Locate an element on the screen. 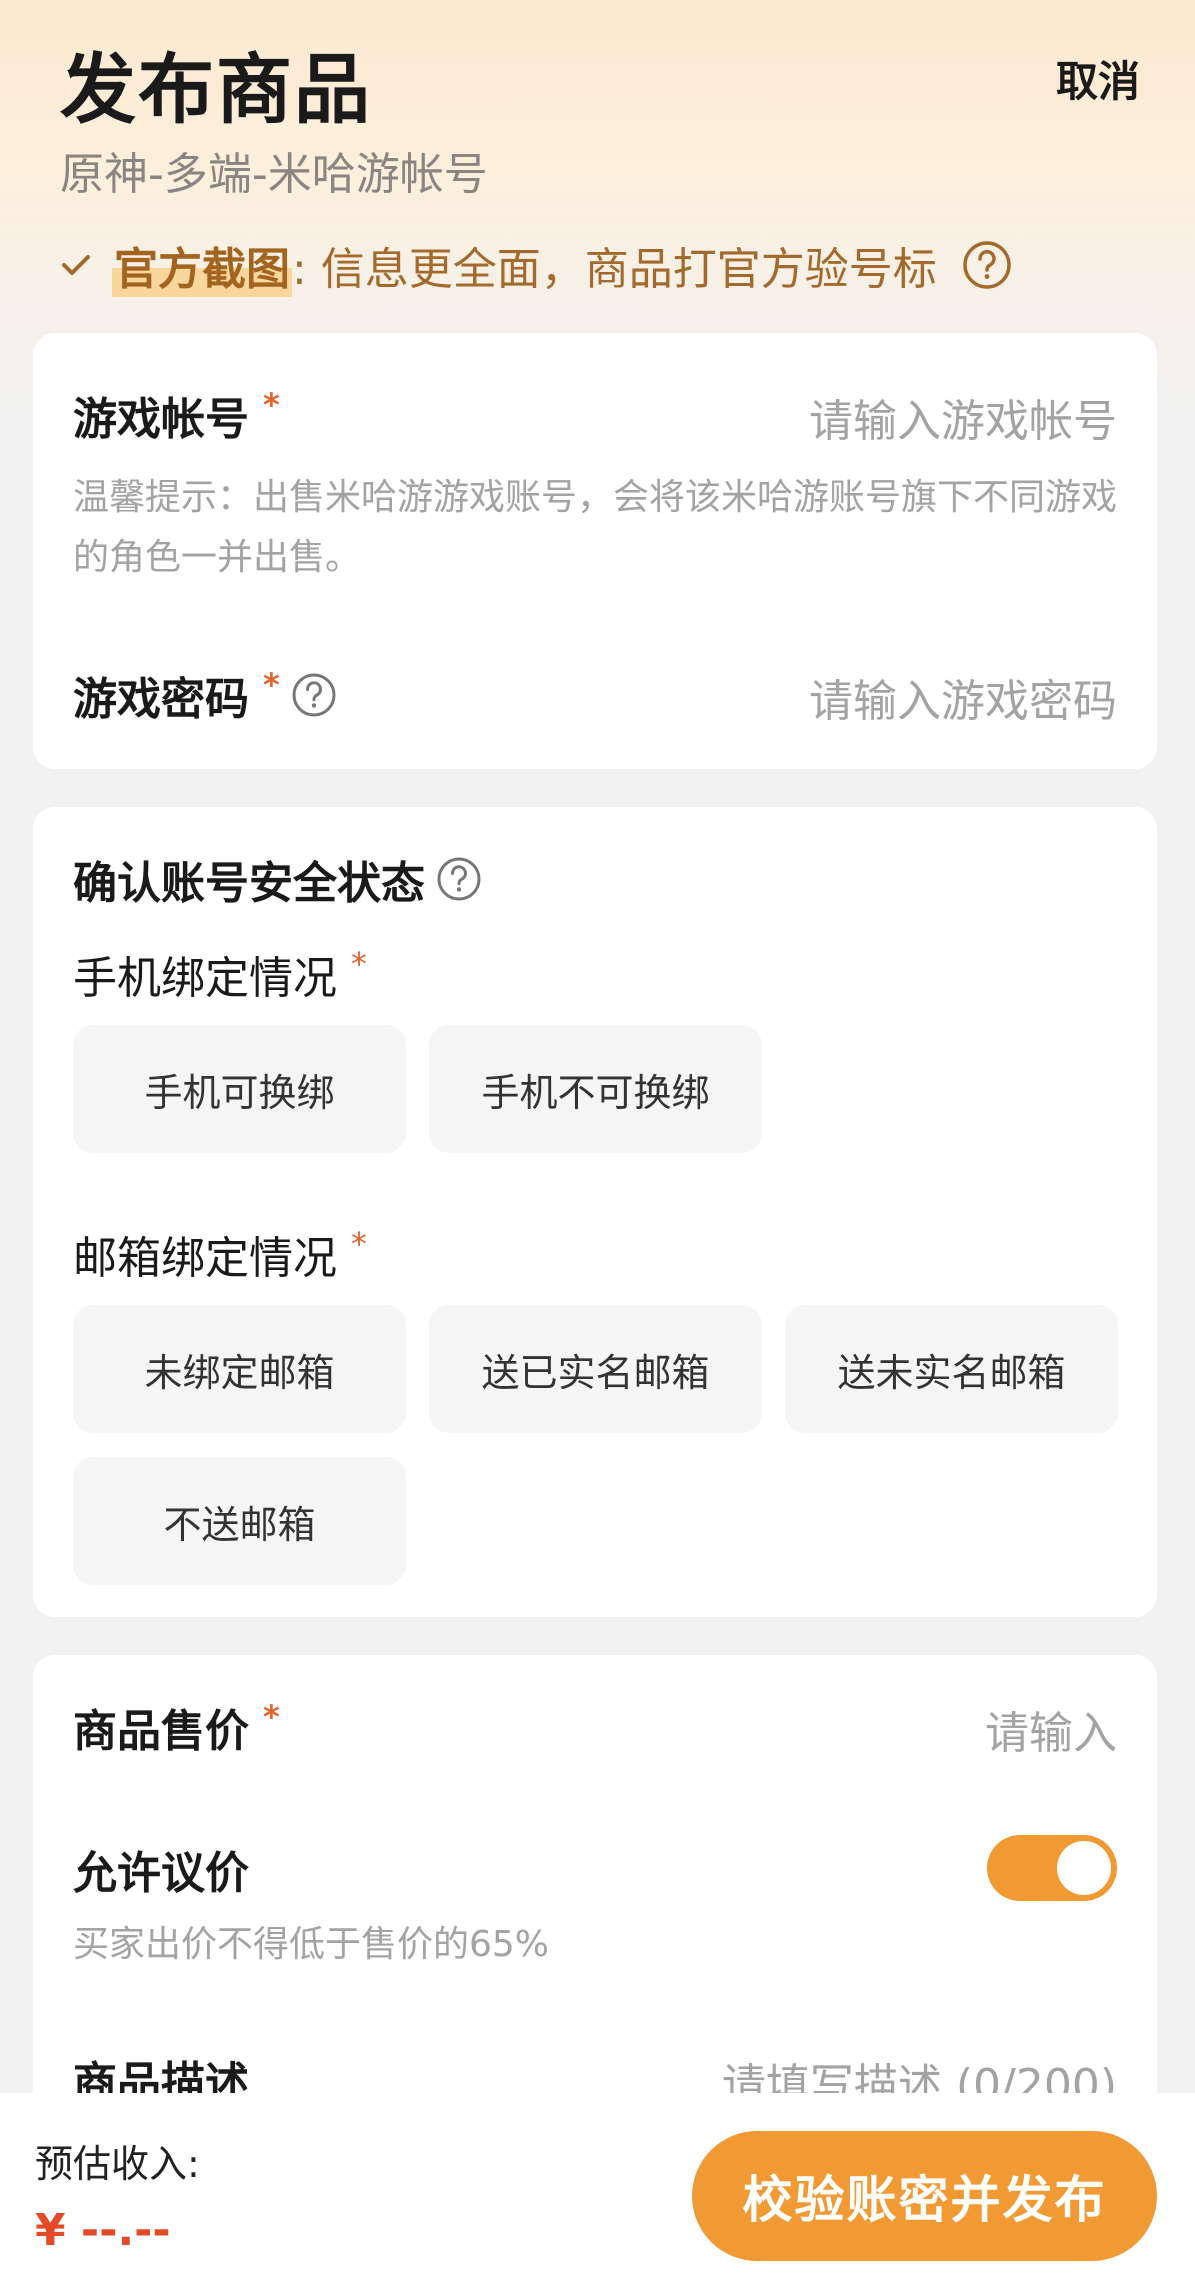  page-title: 发布商品 is located at coordinates (216, 89).